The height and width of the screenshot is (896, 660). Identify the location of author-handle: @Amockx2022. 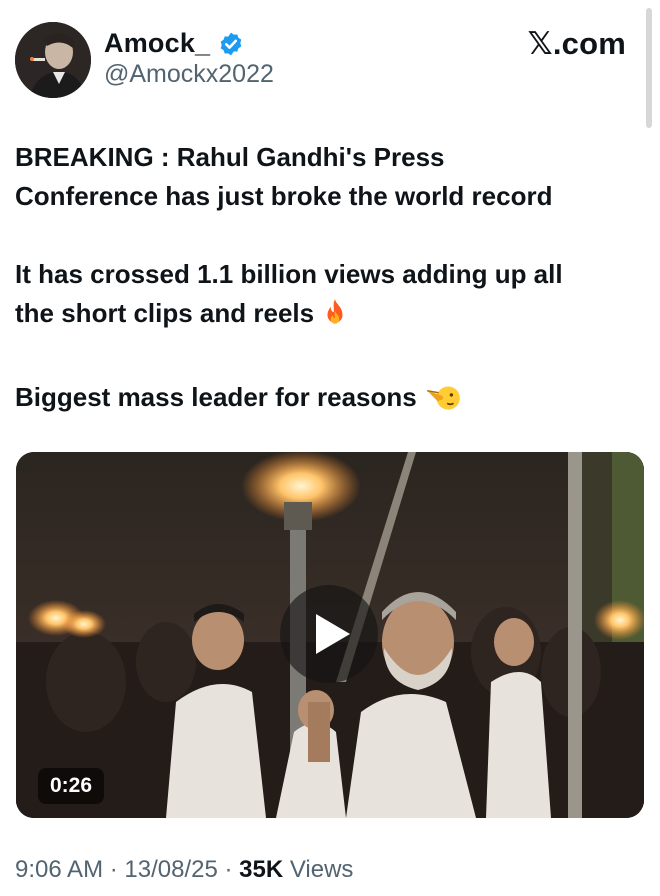
(189, 74).